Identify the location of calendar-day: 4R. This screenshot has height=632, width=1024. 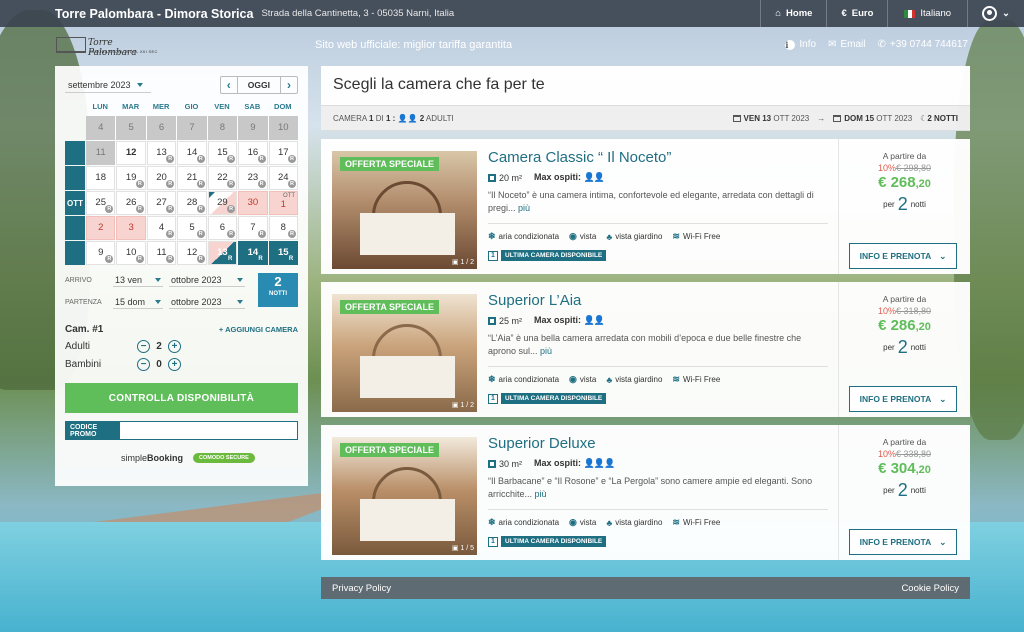
(161, 228).